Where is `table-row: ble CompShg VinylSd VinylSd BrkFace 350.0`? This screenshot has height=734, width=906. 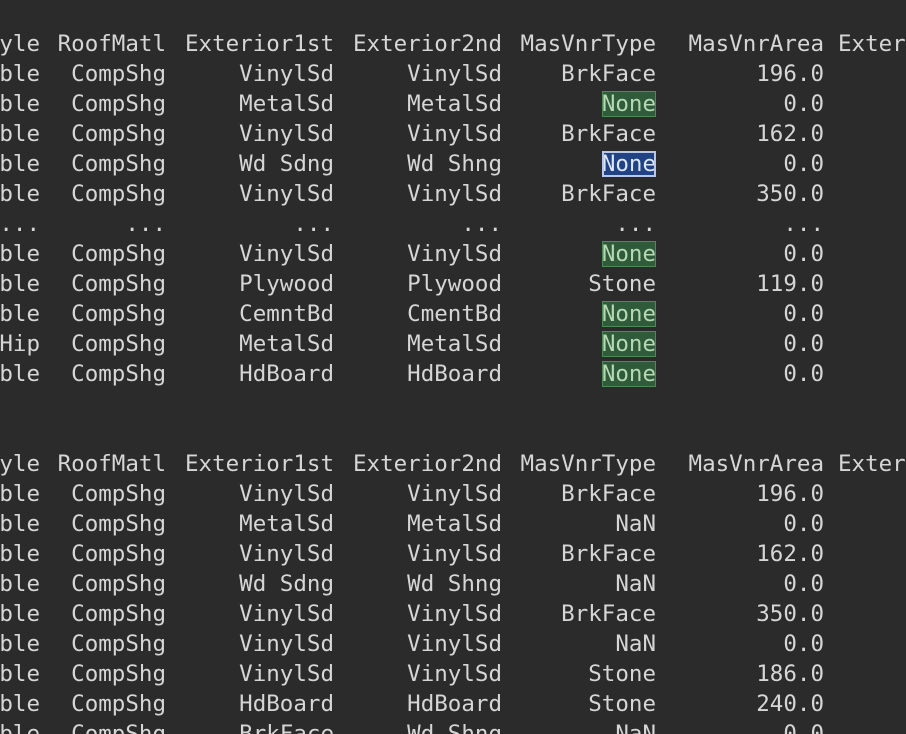
table-row: ble CompShg VinylSd VinylSd BrkFace 350.0 is located at coordinates (453, 614).